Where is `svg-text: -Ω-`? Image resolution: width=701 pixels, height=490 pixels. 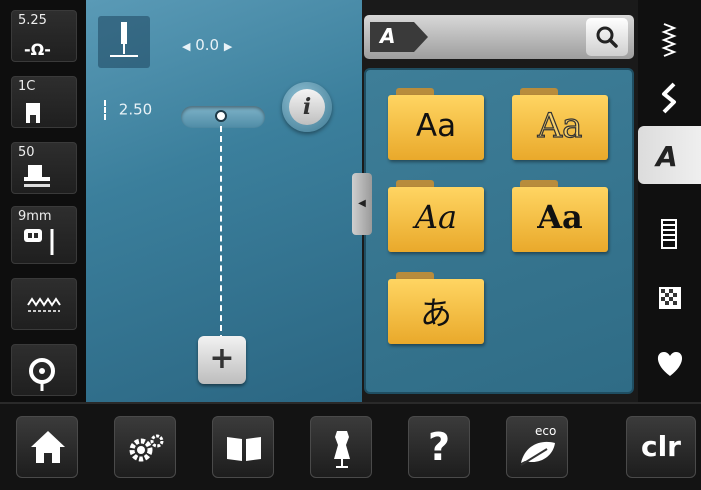 svg-text: -Ω- is located at coordinates (37, 49).